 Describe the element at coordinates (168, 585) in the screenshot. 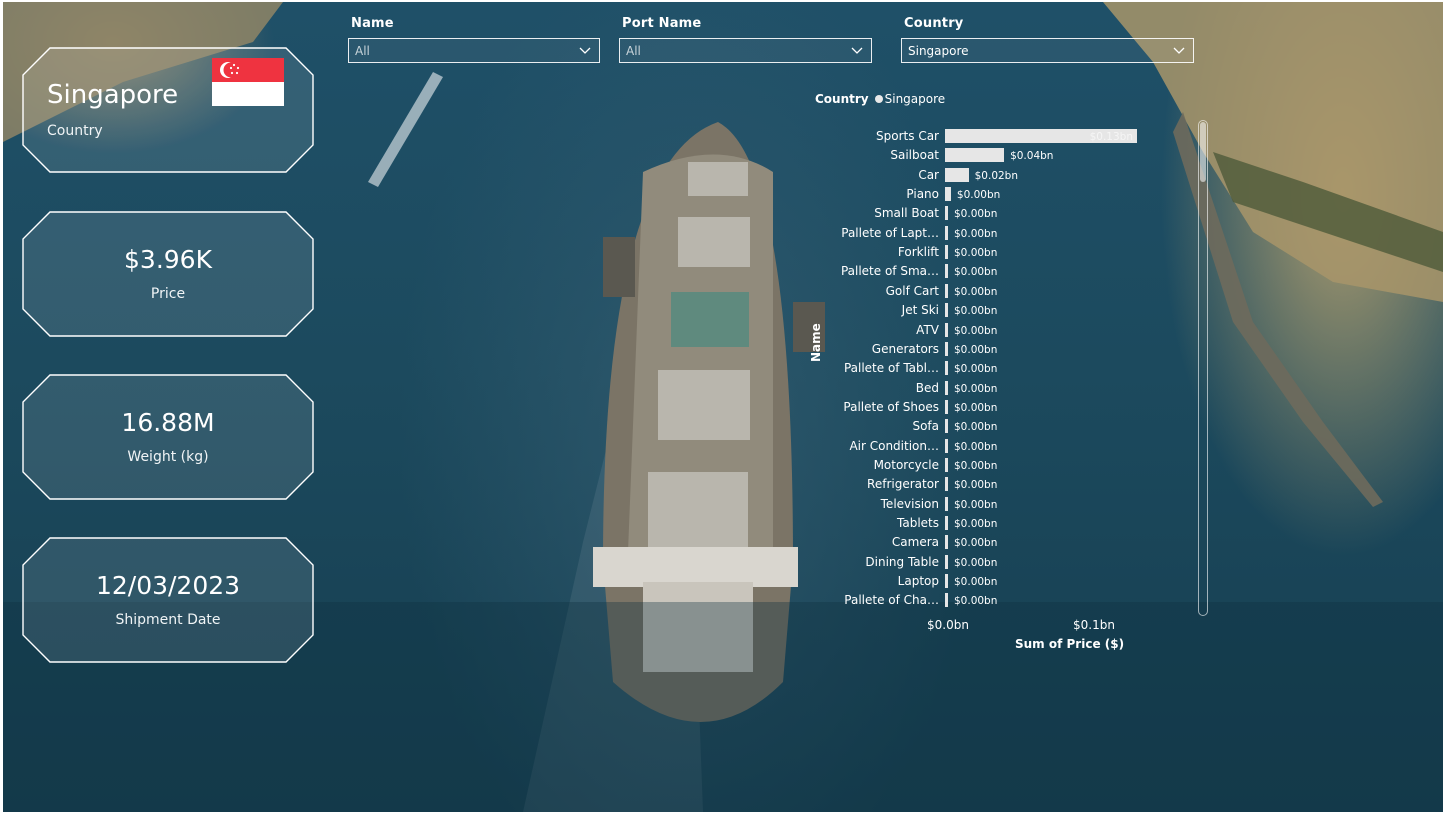

I see `shipment-date-card-value: 12/03/2023` at that location.